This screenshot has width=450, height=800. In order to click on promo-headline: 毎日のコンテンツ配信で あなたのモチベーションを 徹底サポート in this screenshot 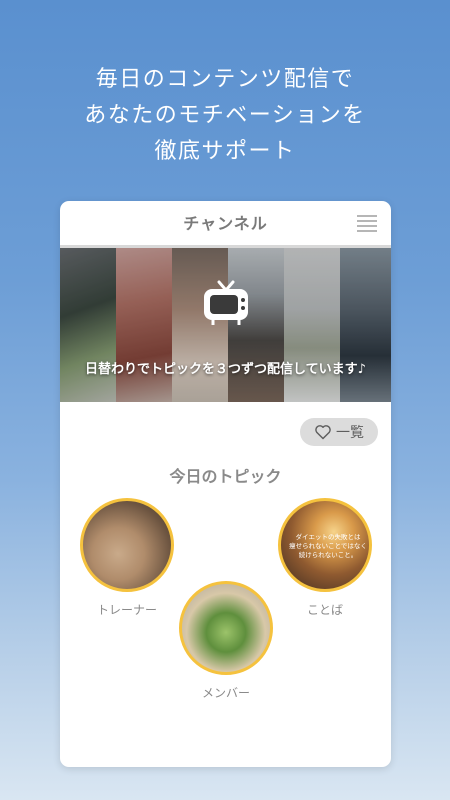, I will do `click(225, 116)`.